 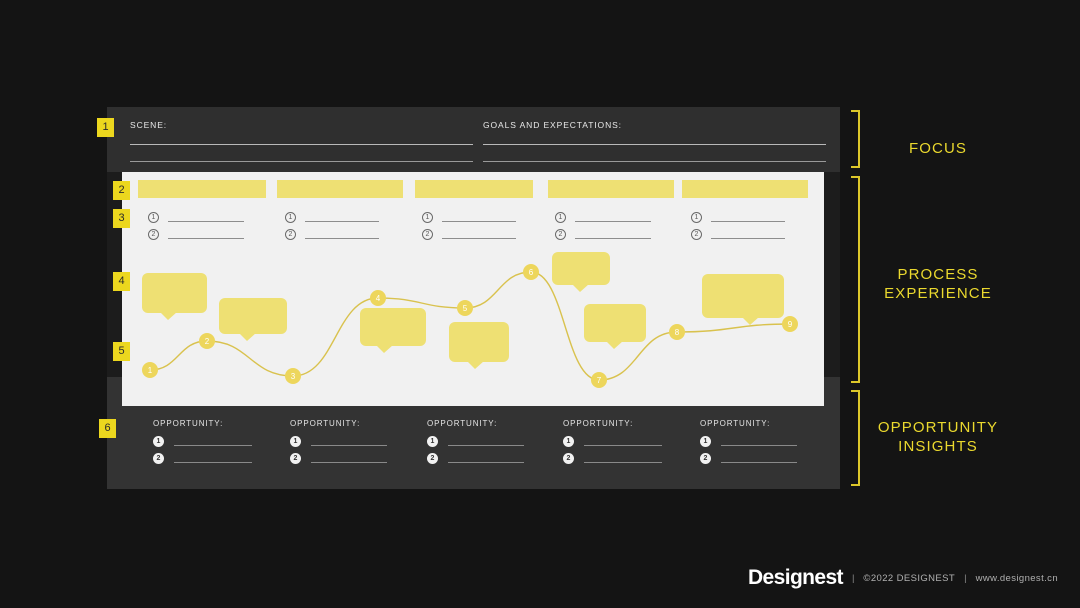 What do you see at coordinates (105, 127) in the screenshot?
I see `section-marker-1: 1` at bounding box center [105, 127].